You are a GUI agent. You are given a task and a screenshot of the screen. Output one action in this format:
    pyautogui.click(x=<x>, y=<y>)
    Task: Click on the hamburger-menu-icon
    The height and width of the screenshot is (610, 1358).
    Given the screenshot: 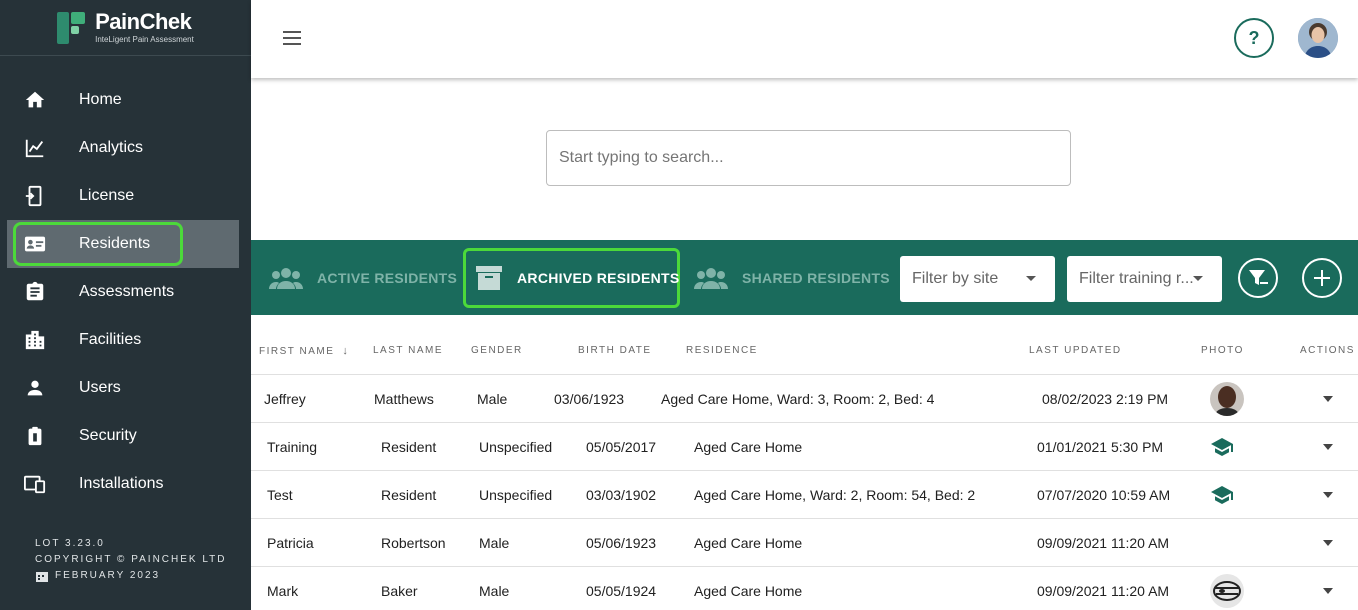 What is the action you would take?
    pyautogui.click(x=292, y=38)
    